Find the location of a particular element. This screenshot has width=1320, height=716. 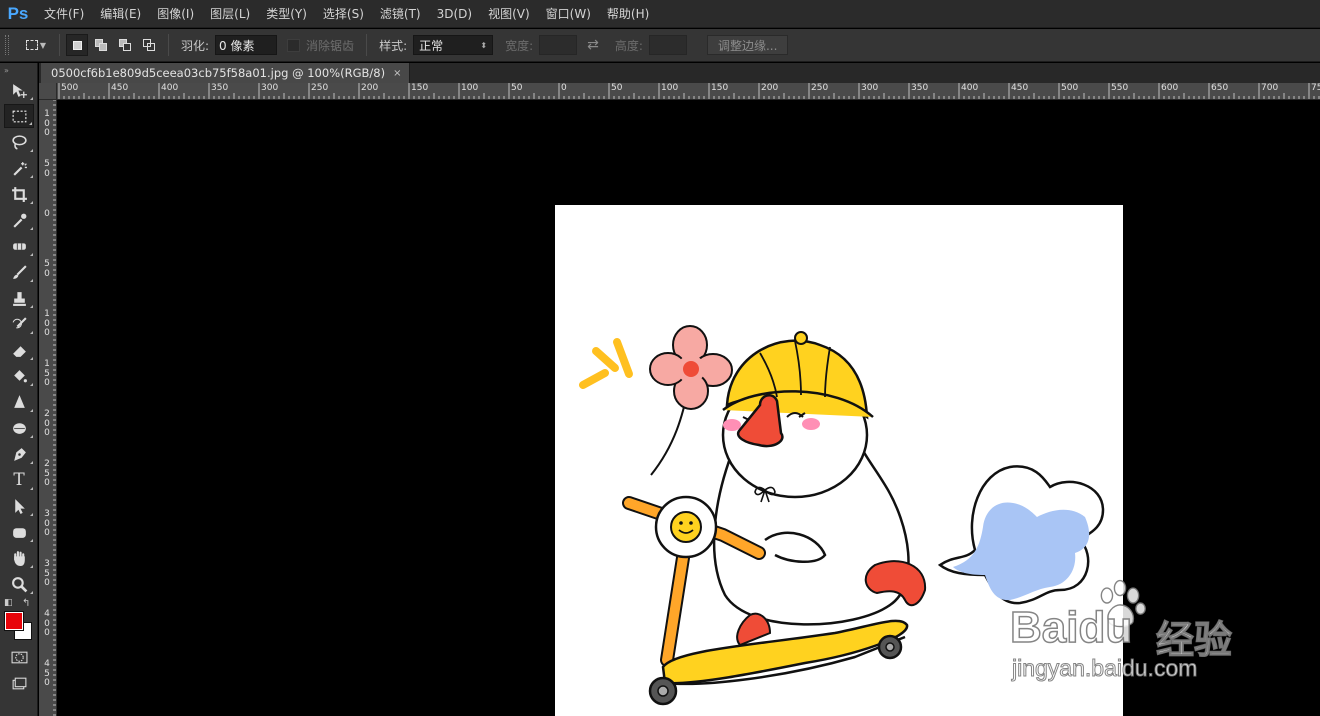

eraser-icon is located at coordinates (19, 351).